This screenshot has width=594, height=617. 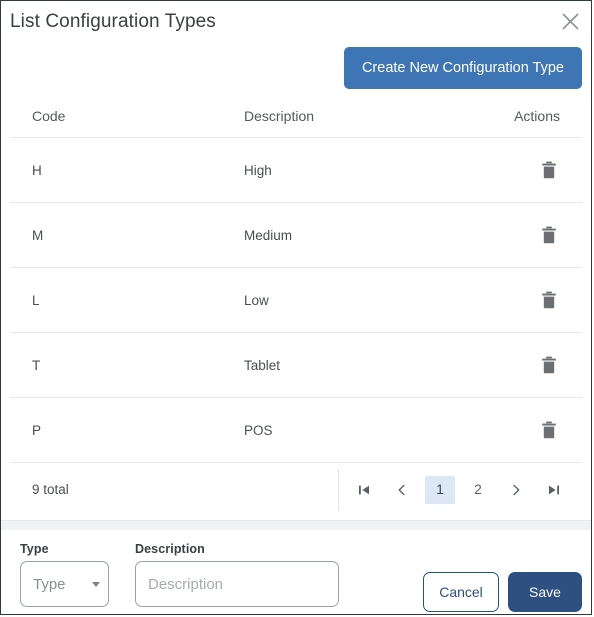 What do you see at coordinates (49, 584) in the screenshot?
I see `type-select-value: Type` at bounding box center [49, 584].